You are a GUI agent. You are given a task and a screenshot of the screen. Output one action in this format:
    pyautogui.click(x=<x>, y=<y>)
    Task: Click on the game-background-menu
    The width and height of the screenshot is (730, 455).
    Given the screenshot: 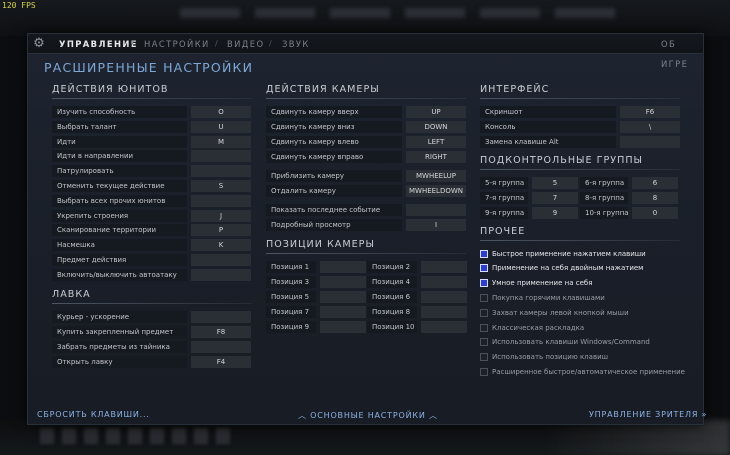 What is the action you would take?
    pyautogui.click(x=400, y=13)
    